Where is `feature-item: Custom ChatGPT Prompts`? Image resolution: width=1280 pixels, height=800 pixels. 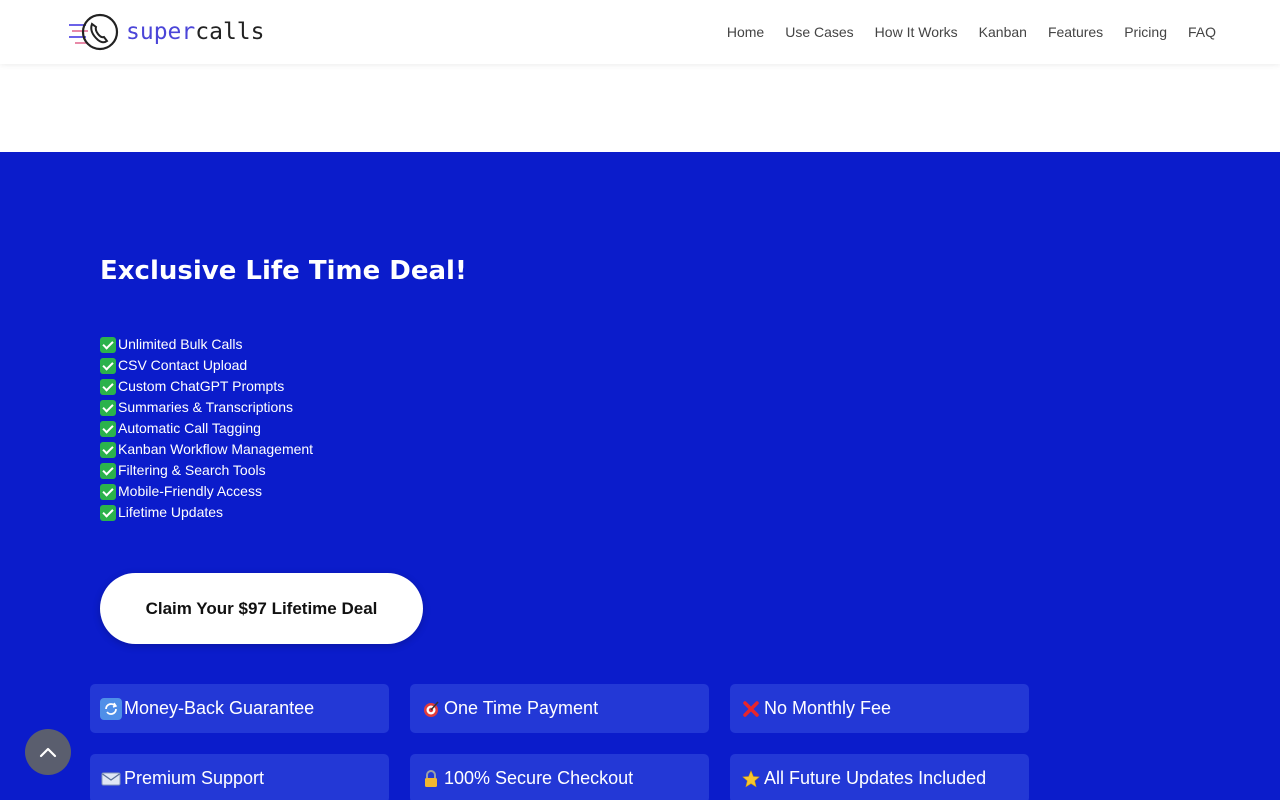
feature-item: Custom ChatGPT Prompts is located at coordinates (206, 386).